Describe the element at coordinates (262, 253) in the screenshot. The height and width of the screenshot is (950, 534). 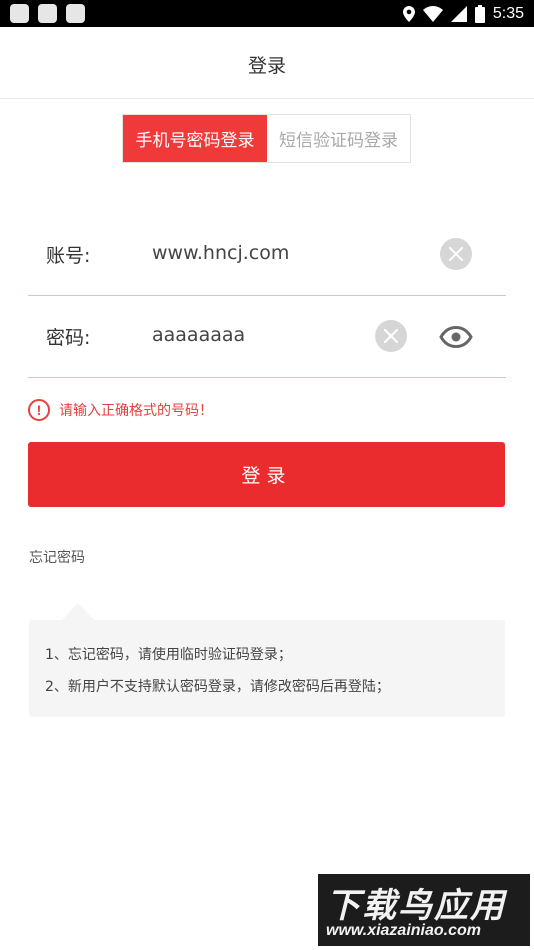
I see `account-input` at that location.